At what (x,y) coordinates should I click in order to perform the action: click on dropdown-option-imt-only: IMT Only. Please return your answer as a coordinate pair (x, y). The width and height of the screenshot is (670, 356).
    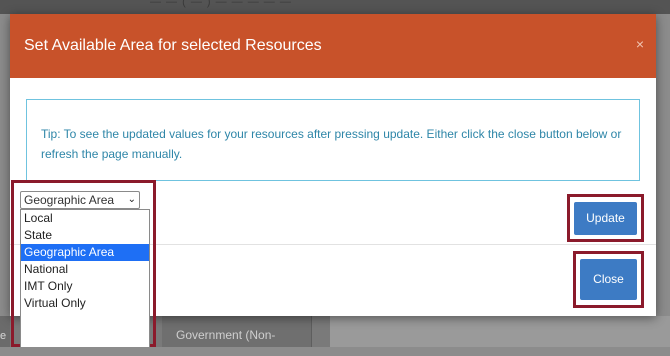
    Looking at the image, I should click on (85, 286).